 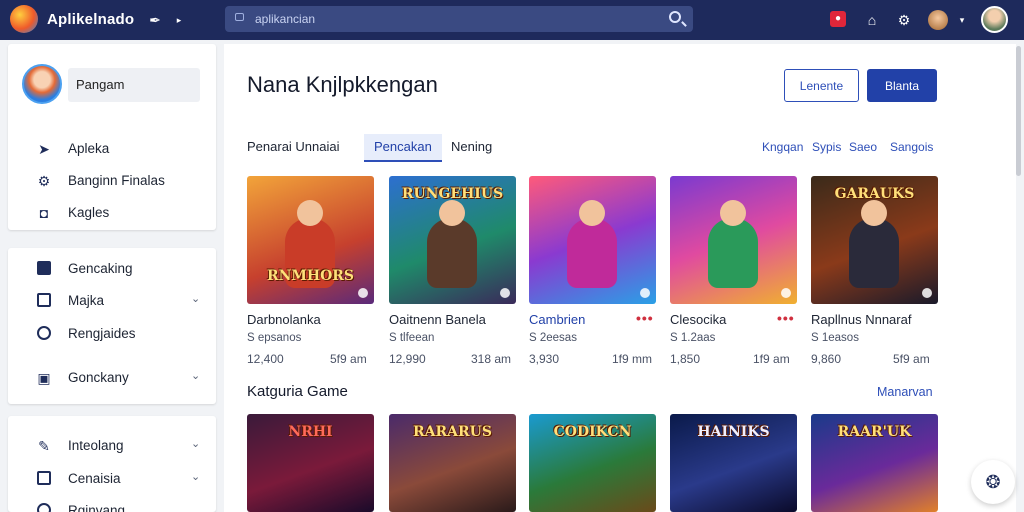 I want to click on notification-badge-icon: ●, so click(x=838, y=19).